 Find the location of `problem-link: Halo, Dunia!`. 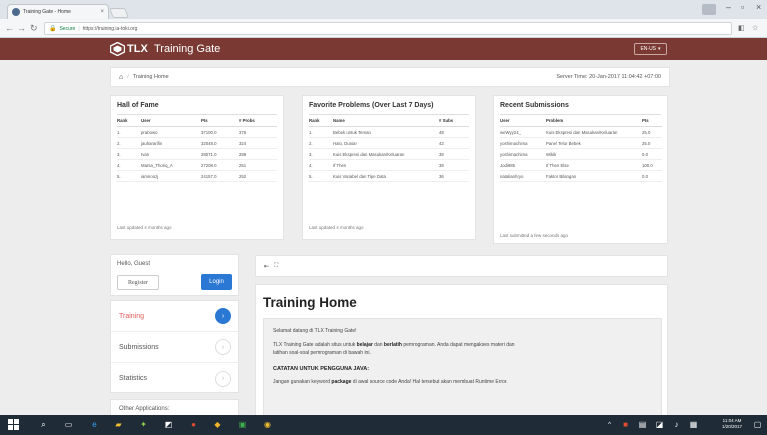

problem-link: Halo, Dunia! is located at coordinates (386, 143).